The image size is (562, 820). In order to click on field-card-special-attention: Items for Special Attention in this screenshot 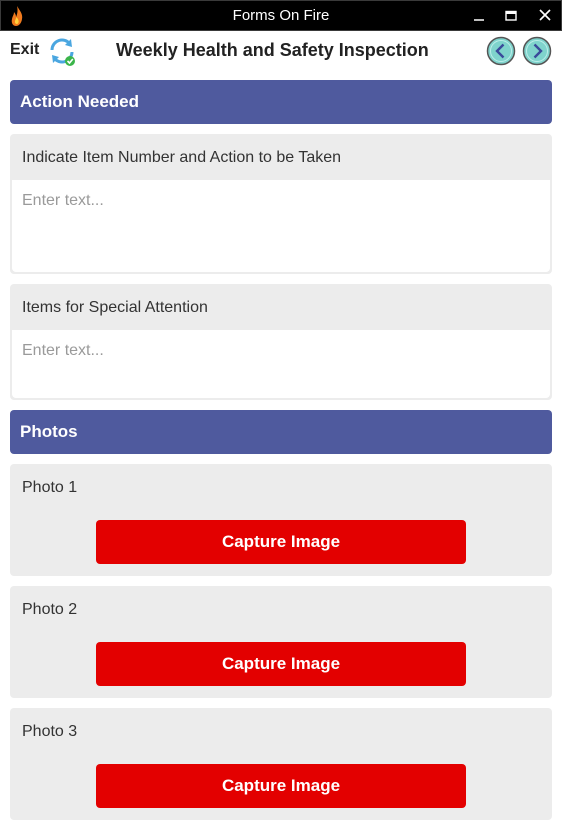, I will do `click(281, 342)`.